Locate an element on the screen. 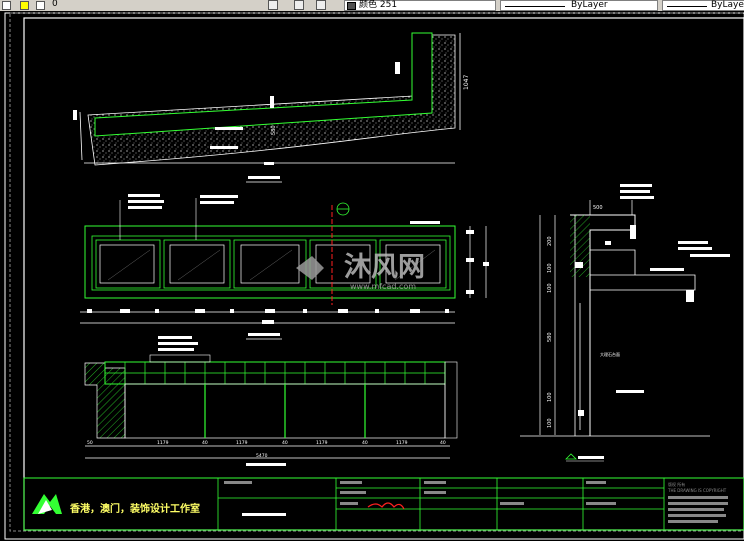 This screenshot has width=744, height=541. watermark-url: www.mfcad.com is located at coordinates (383, 286).